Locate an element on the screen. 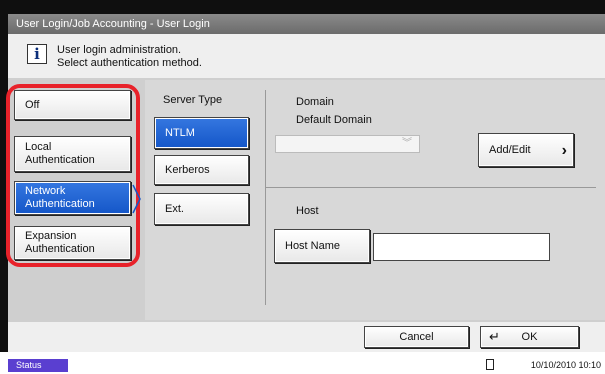  status-button: Status is located at coordinates (38, 365).